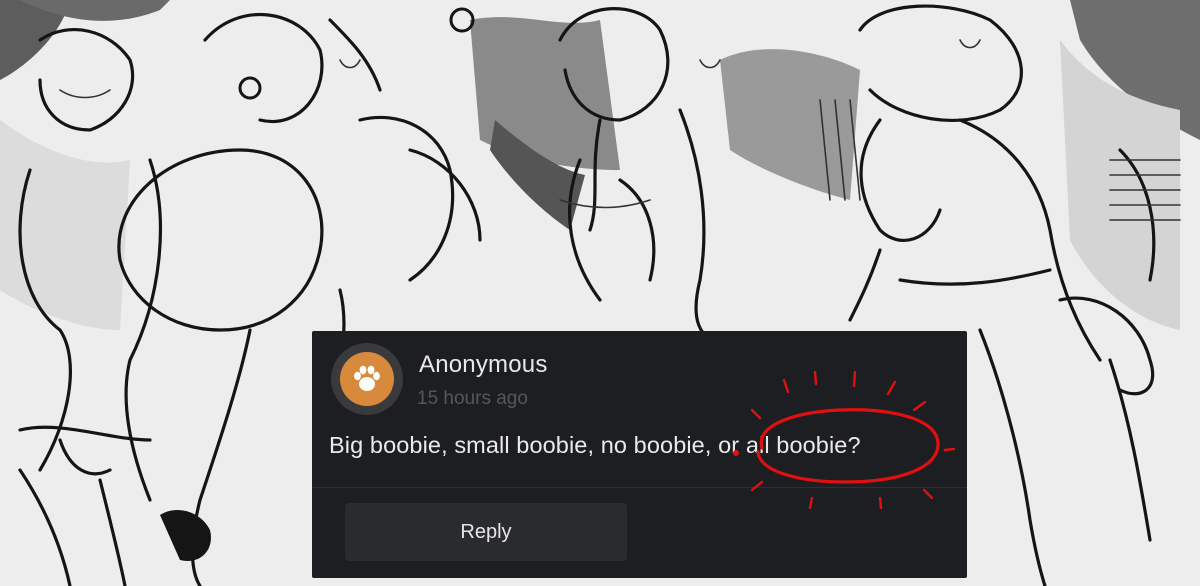  I want to click on comment-timestamp: 15 hours ago, so click(472, 398).